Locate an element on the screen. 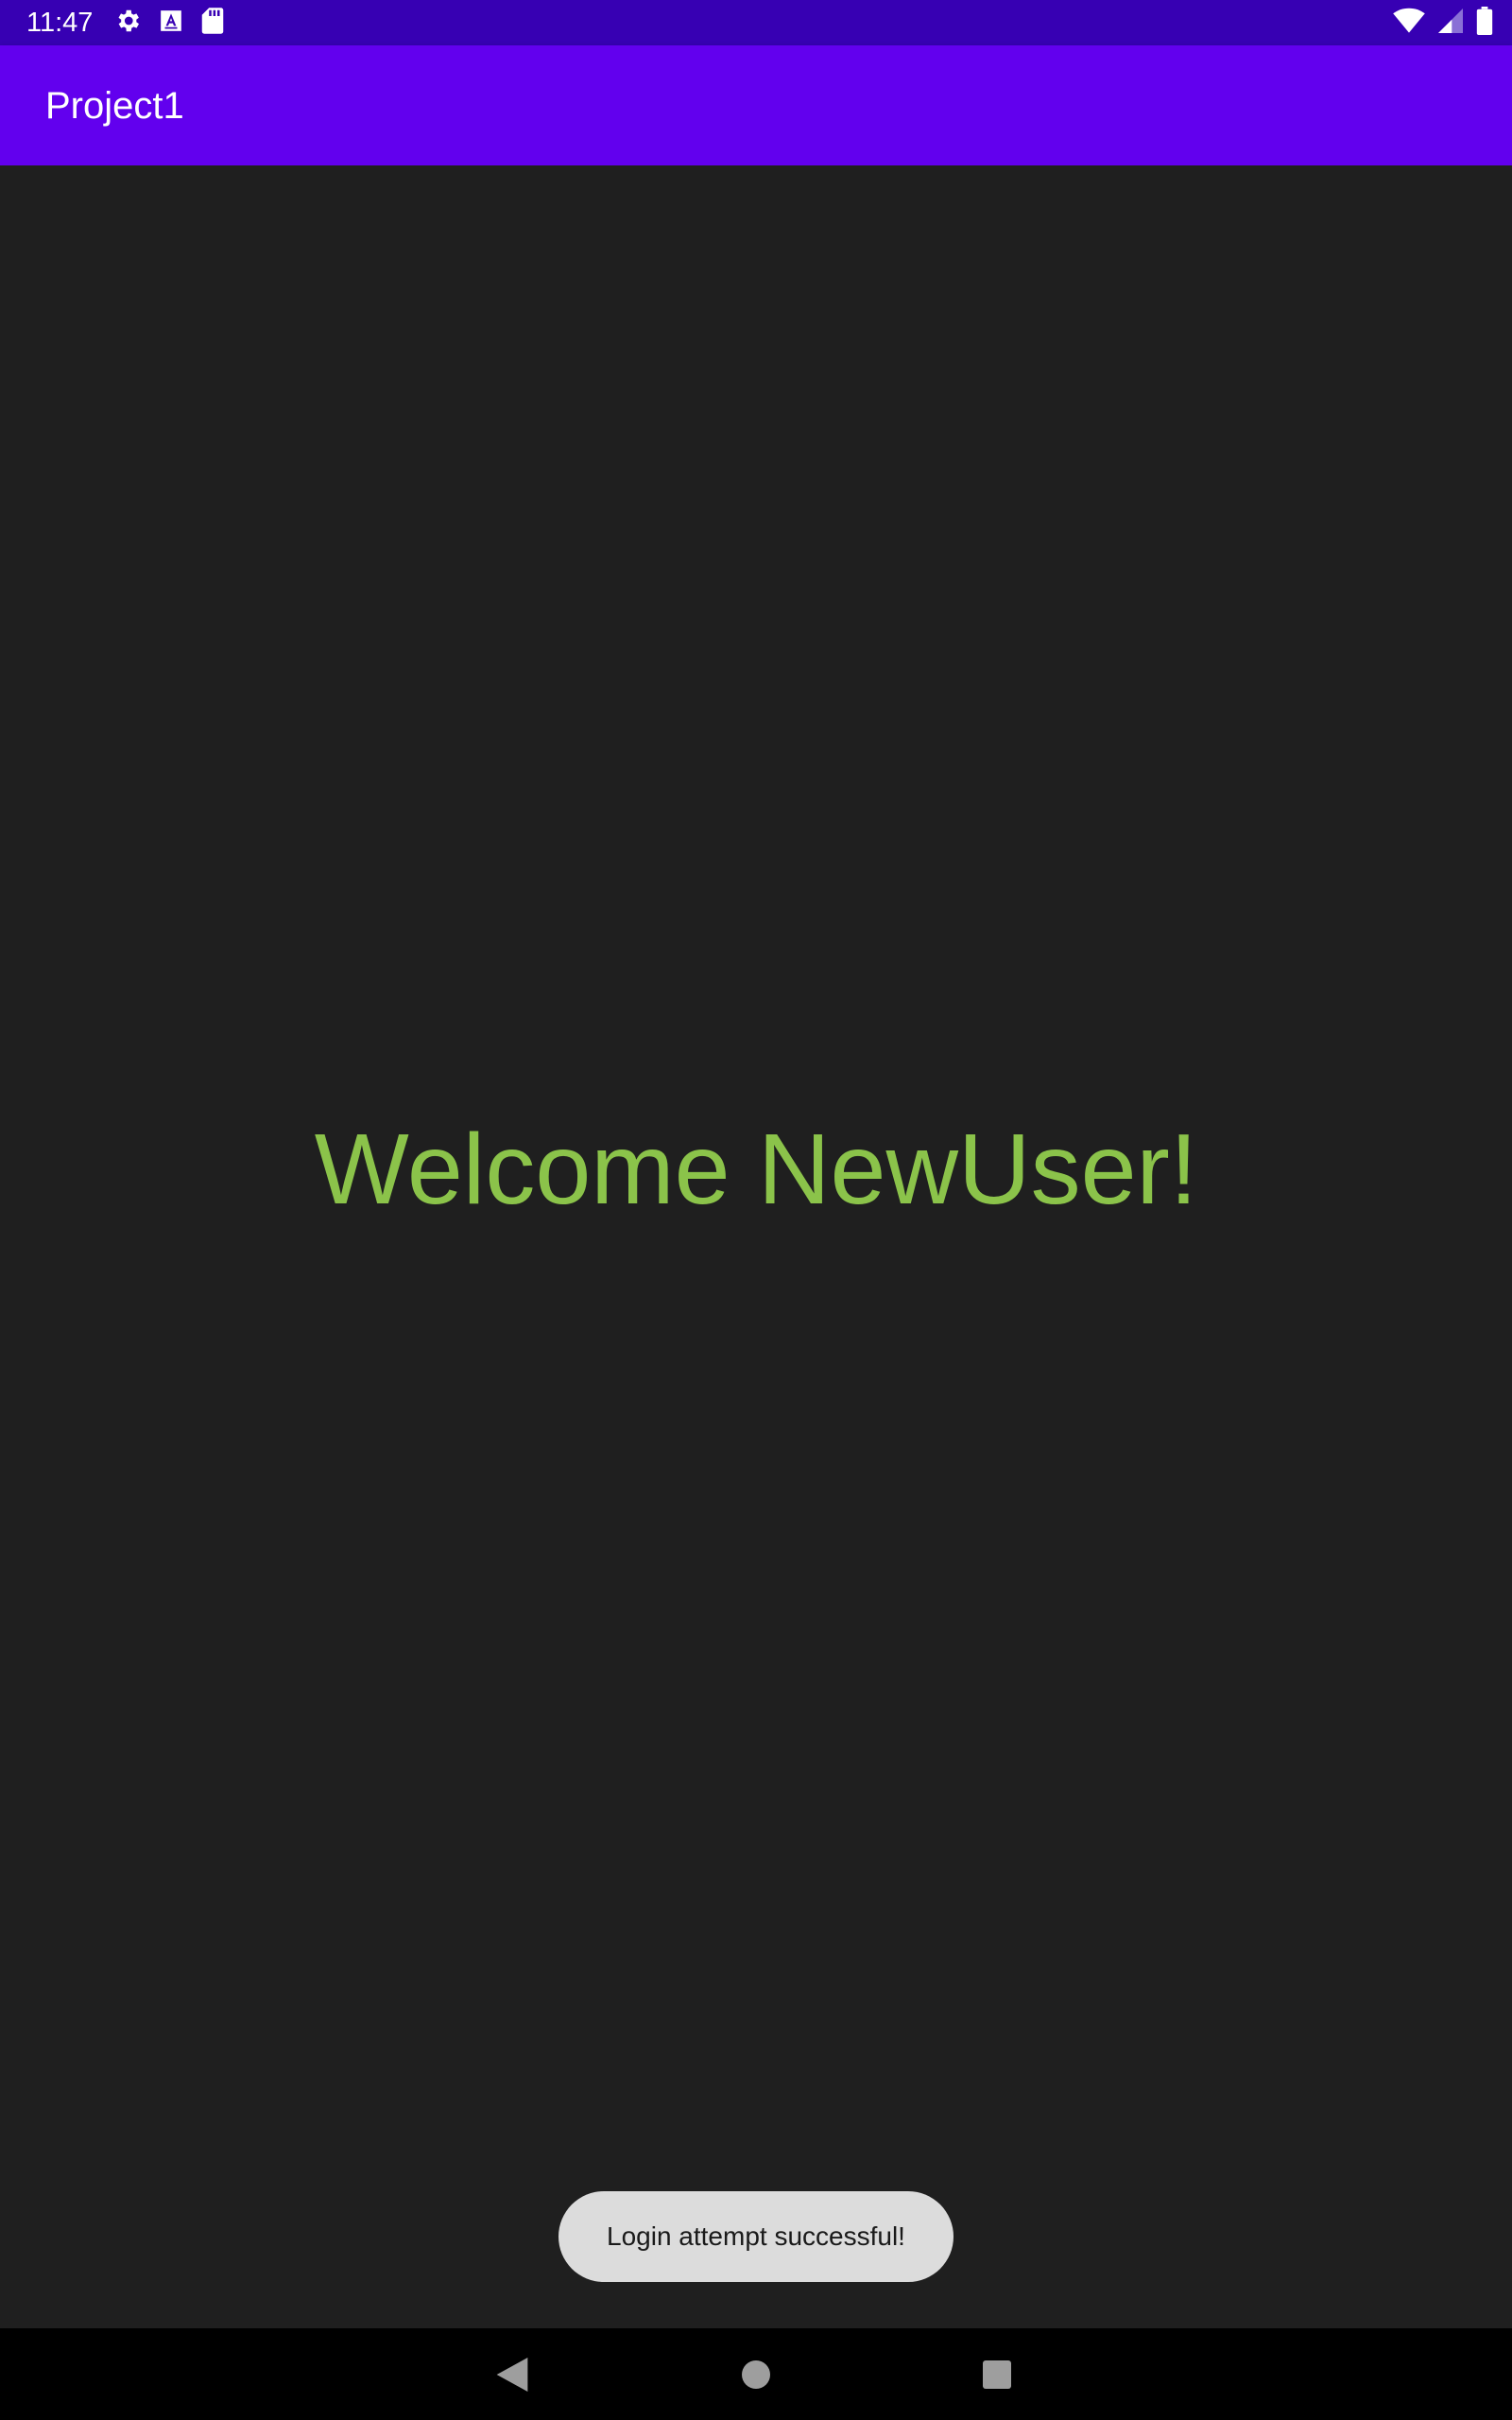 This screenshot has height=2420, width=1512. settings-icon is located at coordinates (127, 24).